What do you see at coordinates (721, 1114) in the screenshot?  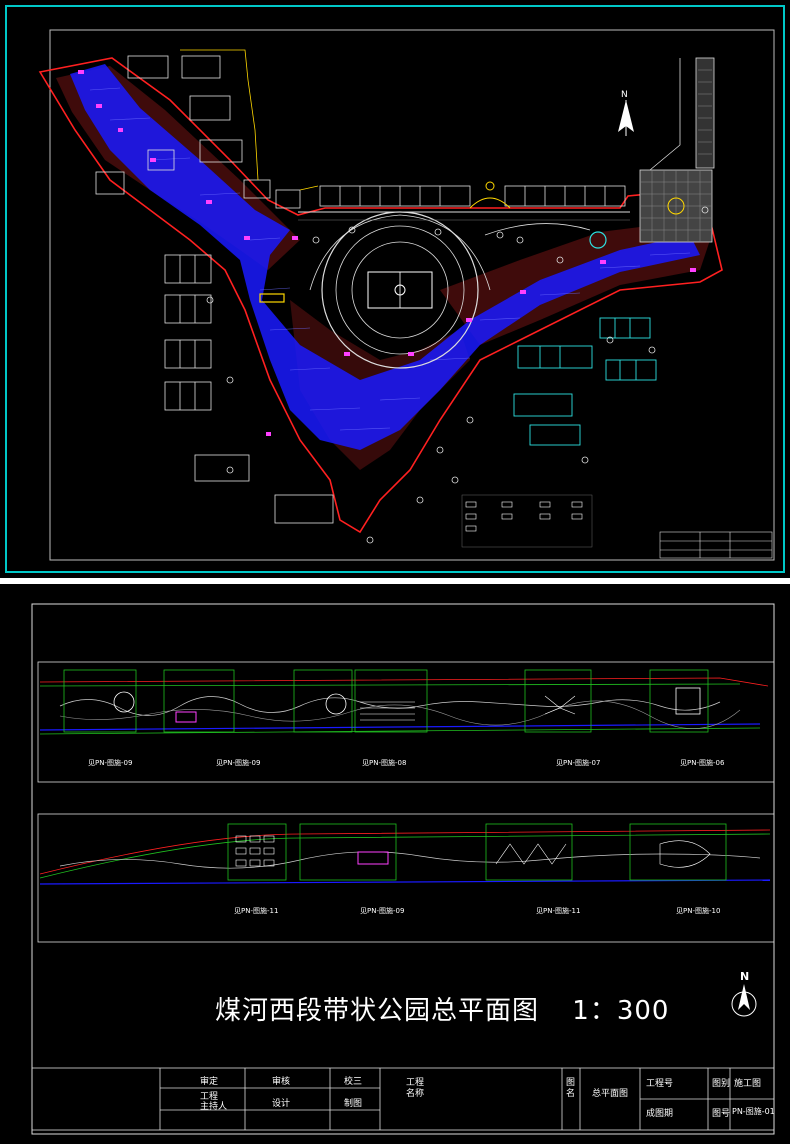 I see `tb-tu-hao: 图号` at bounding box center [721, 1114].